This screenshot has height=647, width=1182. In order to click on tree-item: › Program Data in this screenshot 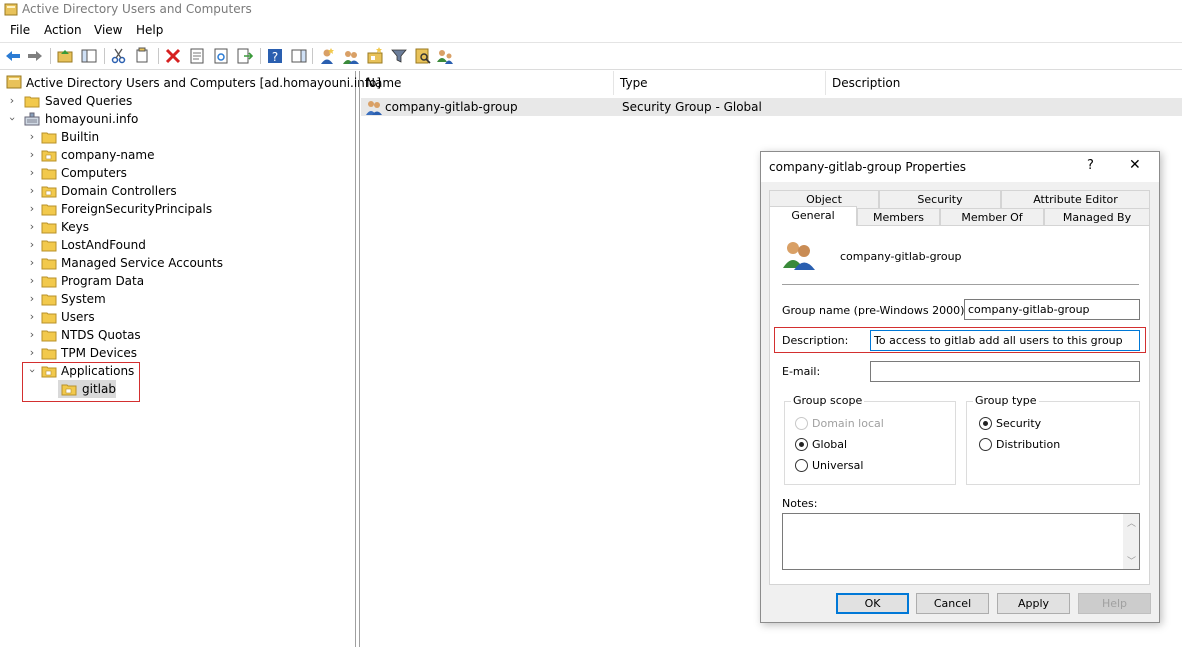, I will do `click(184, 281)`.